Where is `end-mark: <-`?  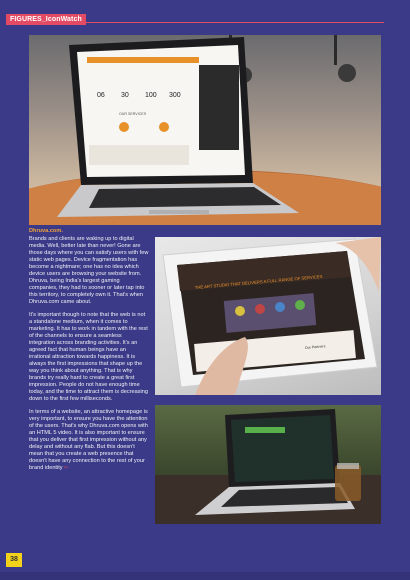
end-mark: <- is located at coordinates (67, 468).